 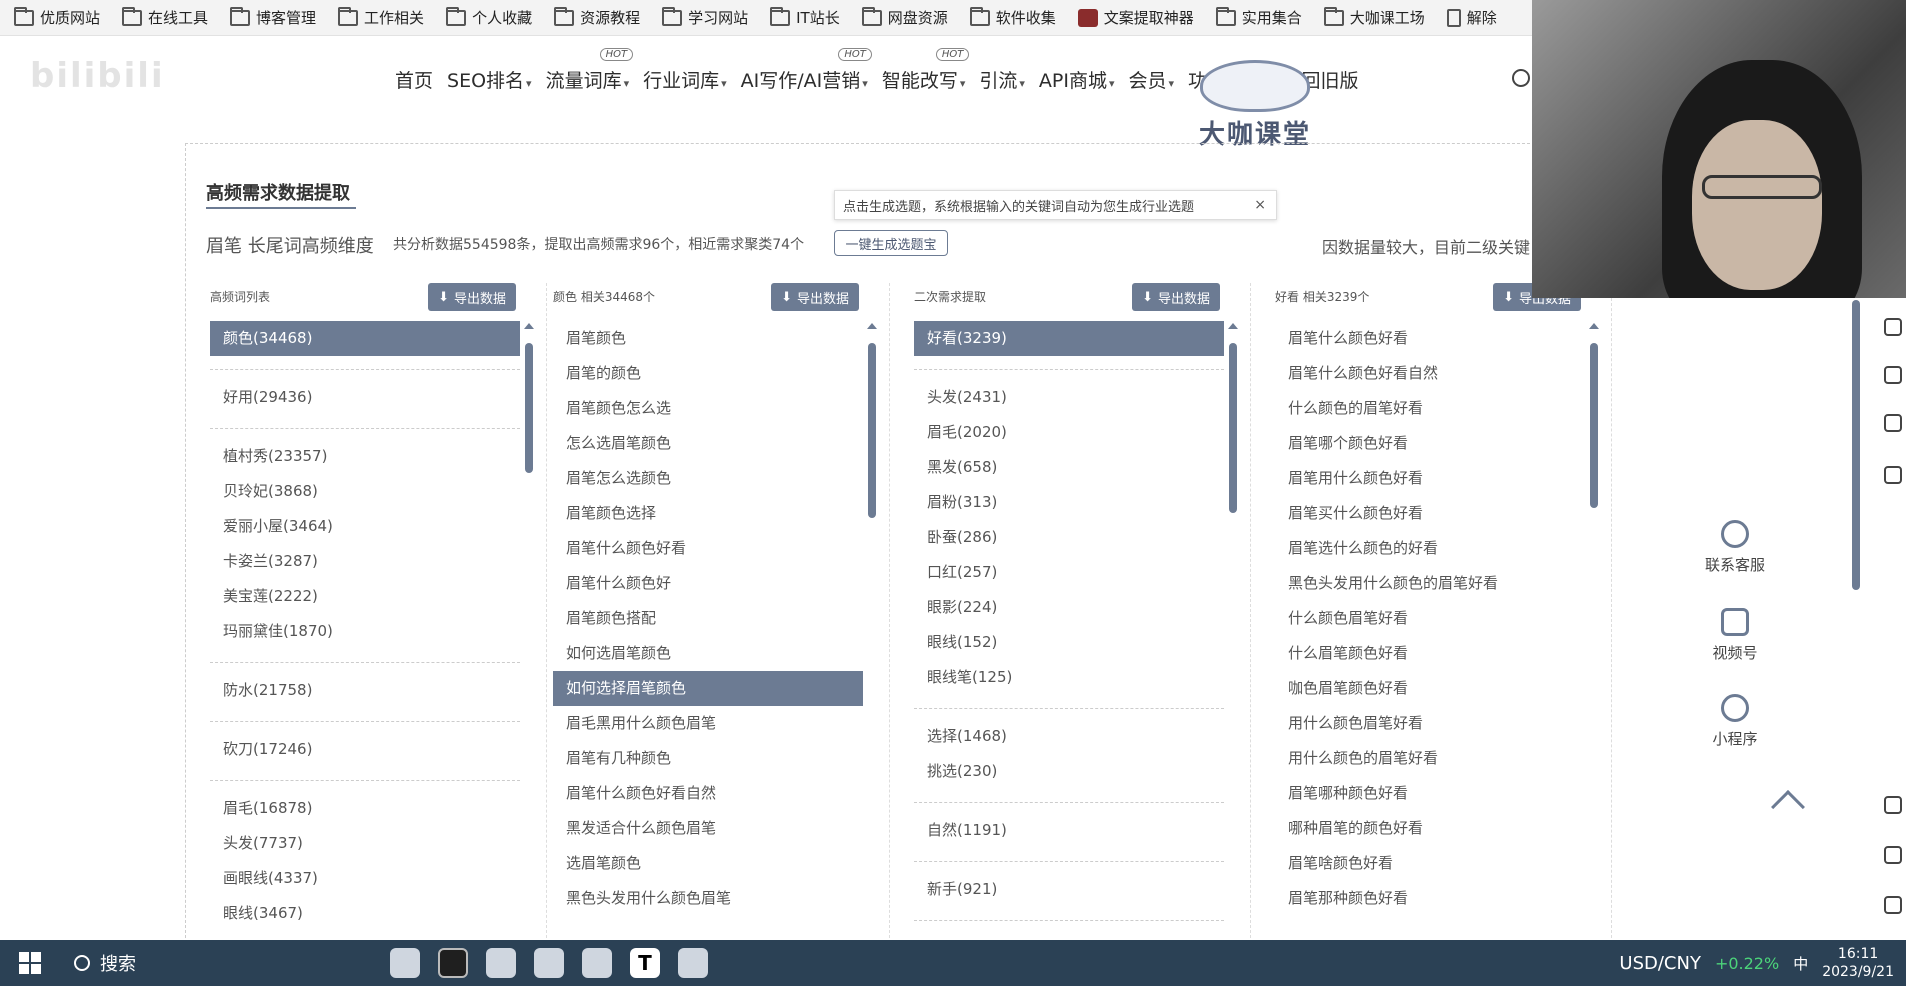 What do you see at coordinates (1893, 905) in the screenshot?
I see `gear-icon` at bounding box center [1893, 905].